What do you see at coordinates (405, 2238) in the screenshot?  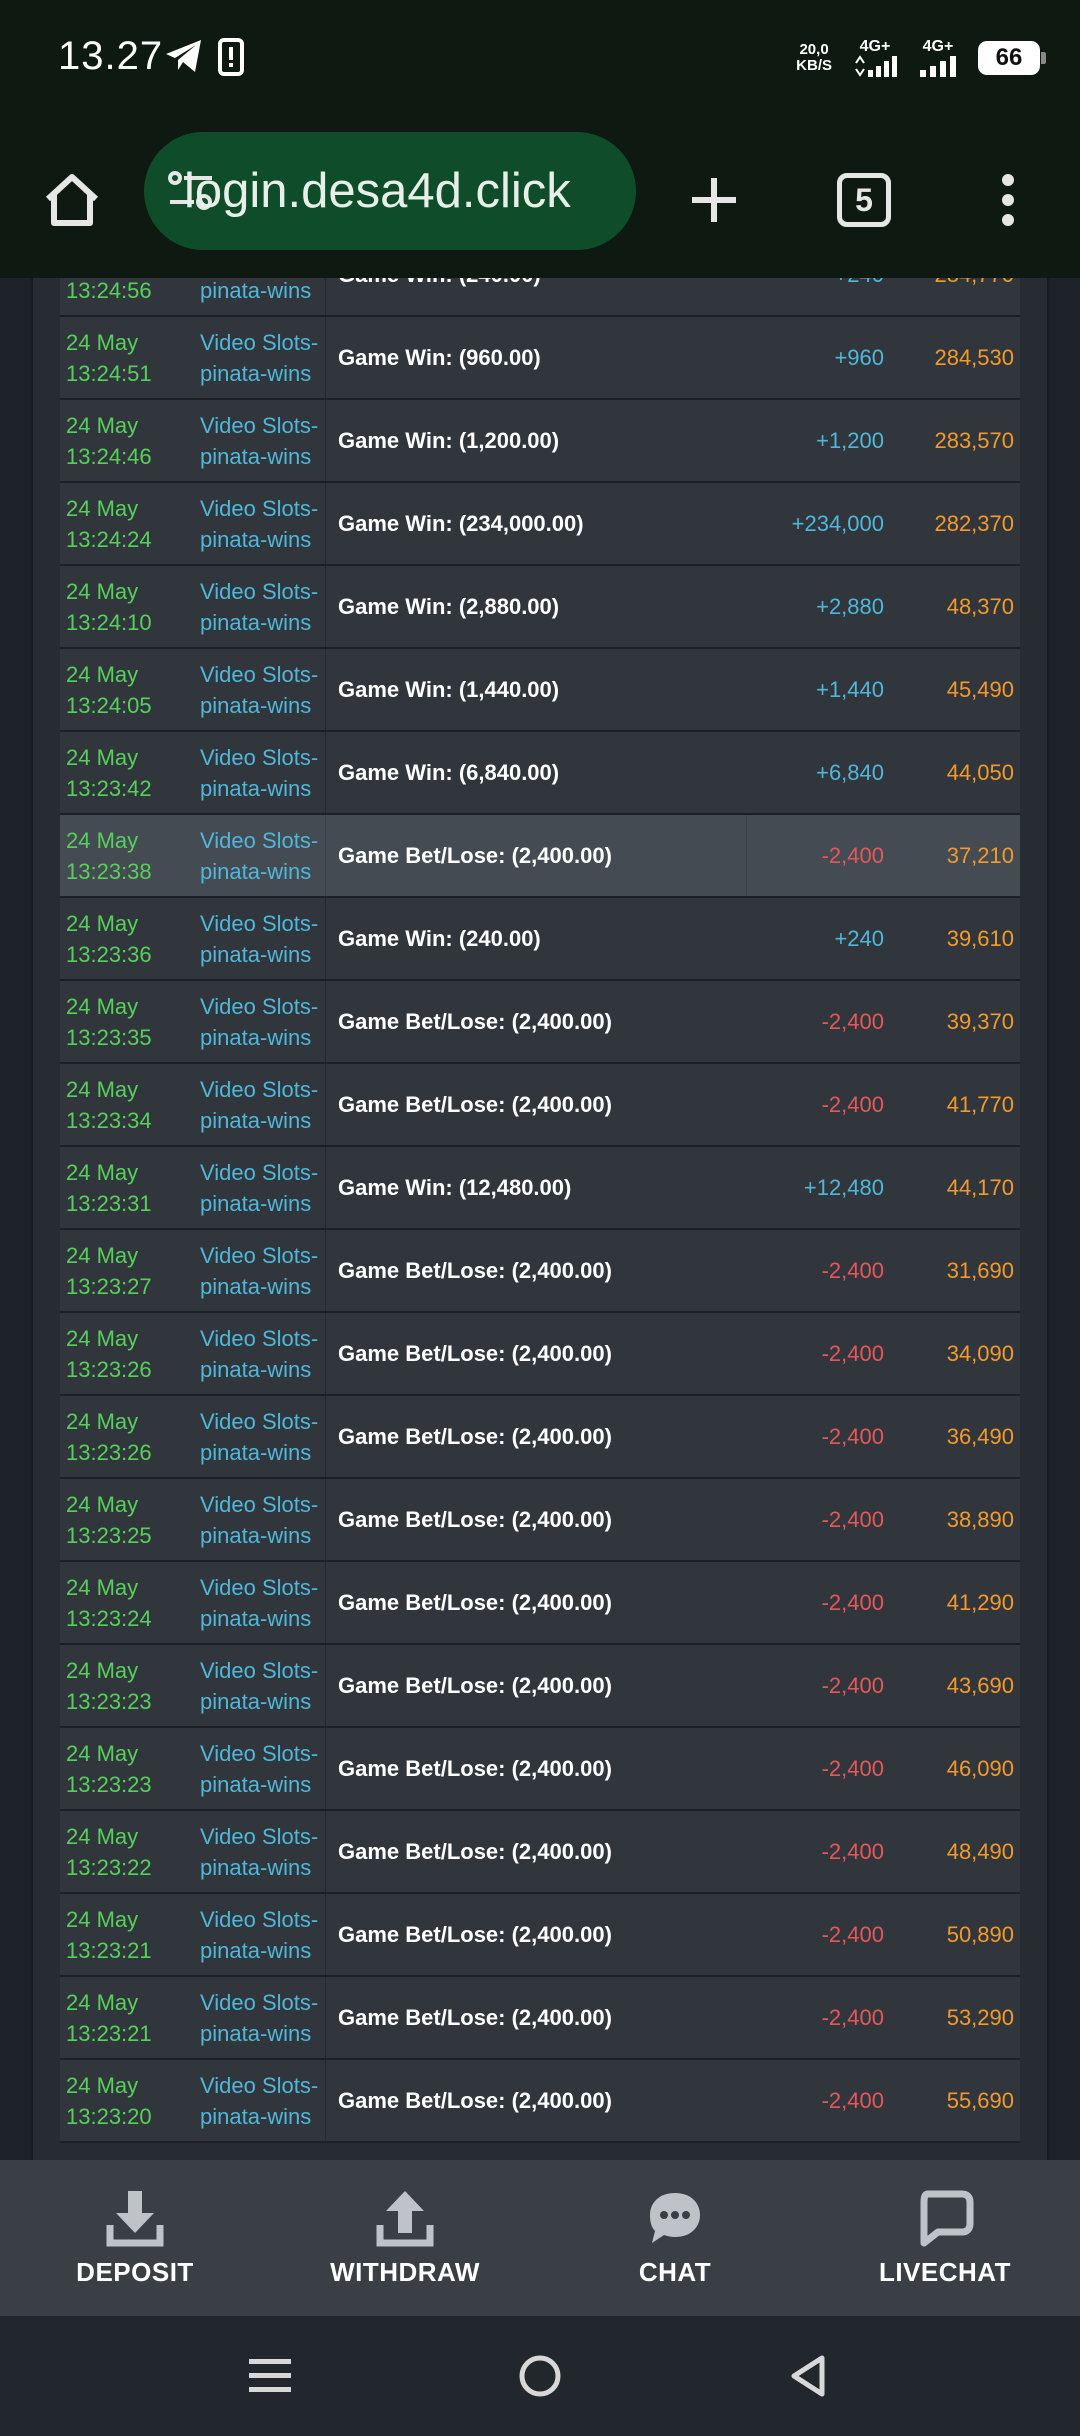 I see `withdraw-button: WITHDRAW` at bounding box center [405, 2238].